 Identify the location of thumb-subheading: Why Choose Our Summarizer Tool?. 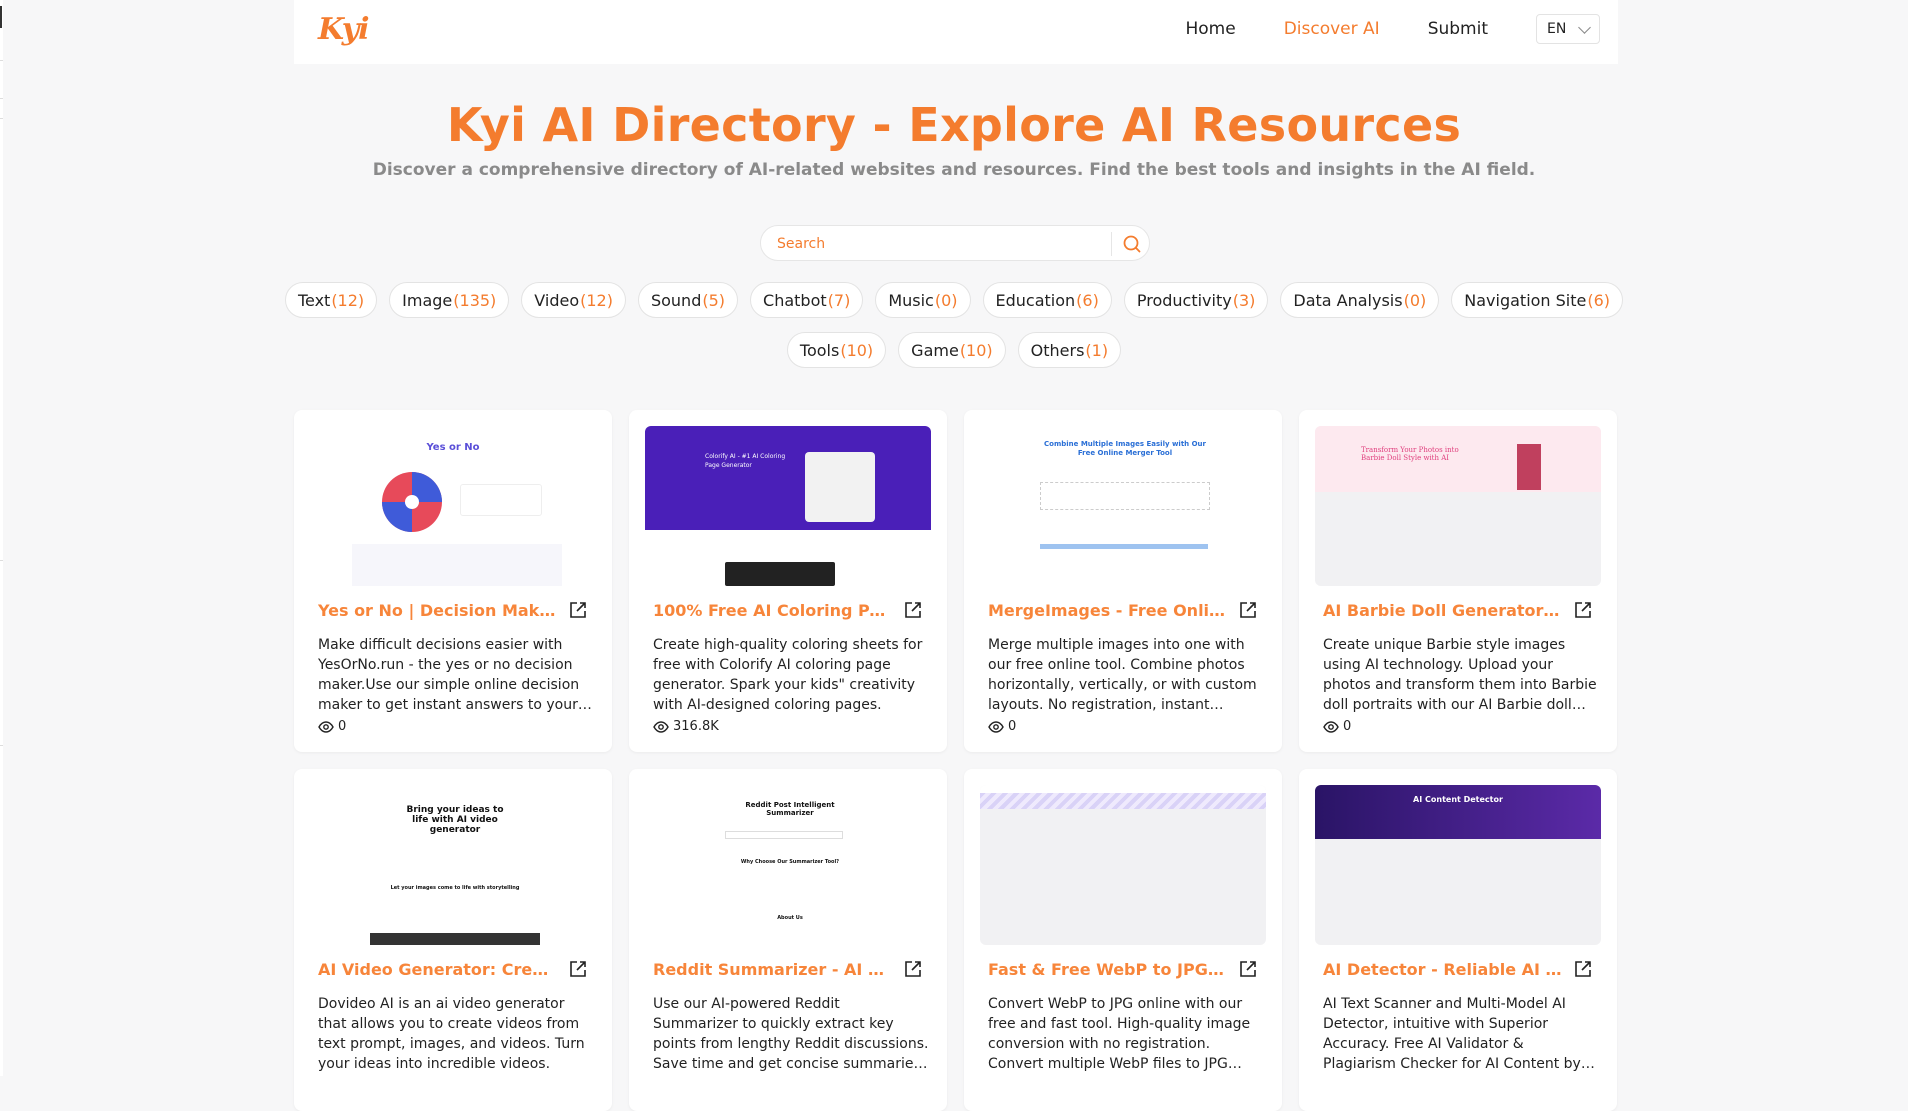
(790, 862).